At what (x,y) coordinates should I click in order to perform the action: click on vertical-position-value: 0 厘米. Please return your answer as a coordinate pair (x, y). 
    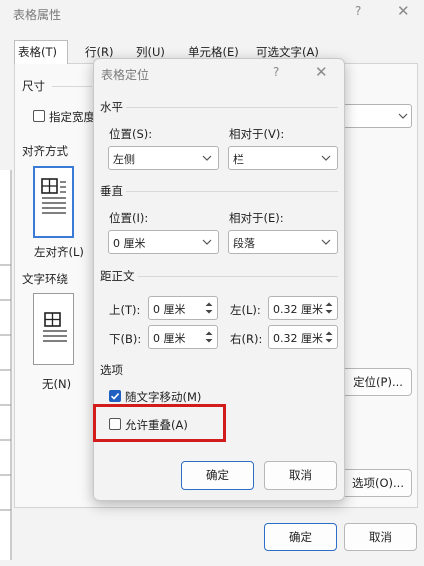
    Looking at the image, I should click on (129, 243).